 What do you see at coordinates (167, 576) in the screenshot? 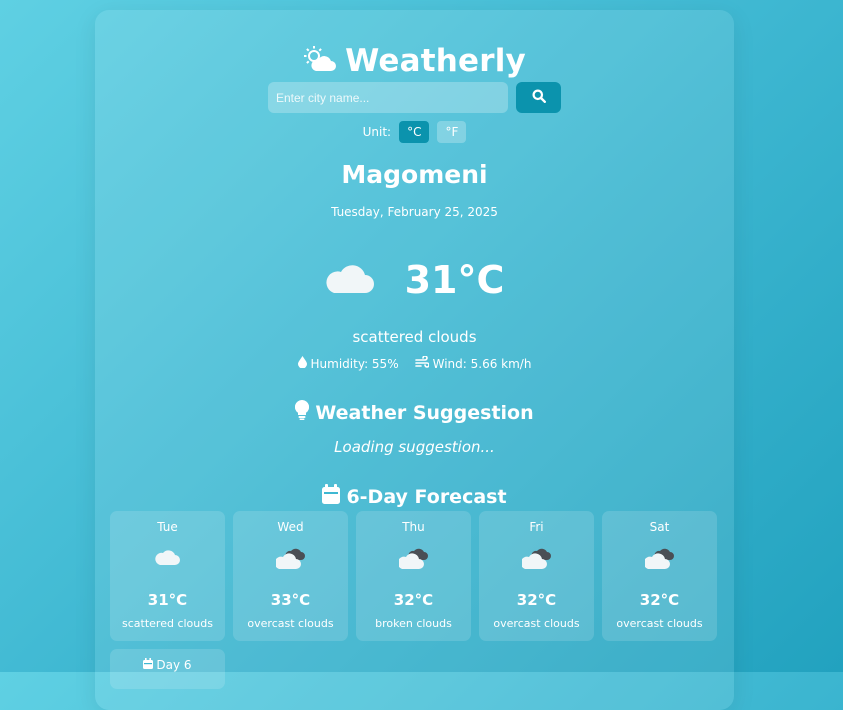
I see `forecast-card: Tue 31°C scattered clouds` at bounding box center [167, 576].